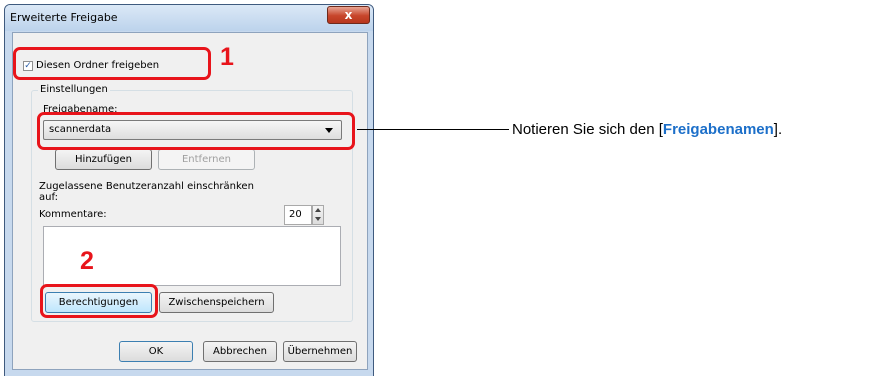  I want to click on share-name-highlight, so click(196, 131).